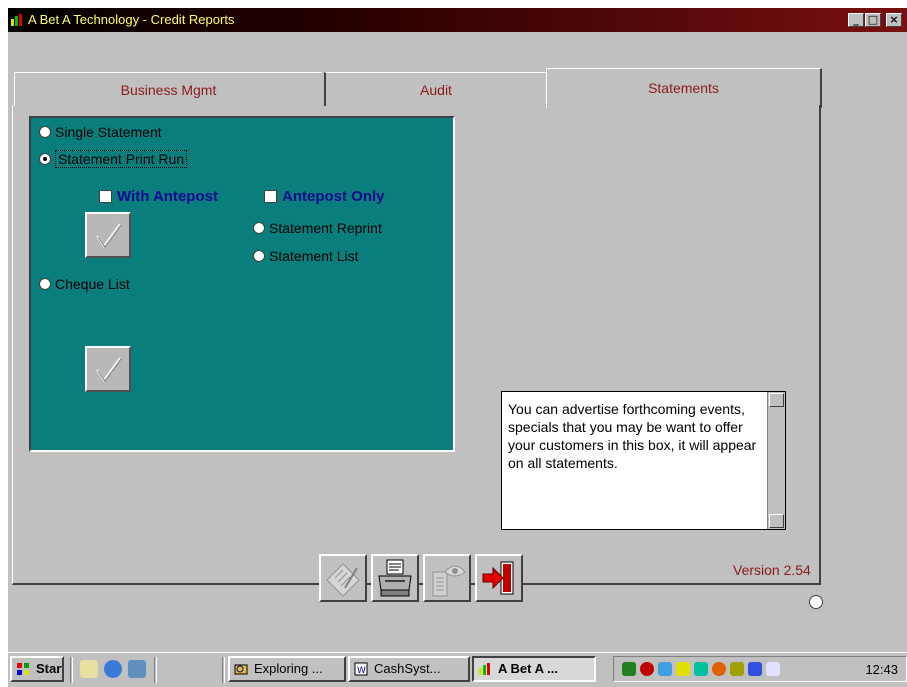 The height and width of the screenshot is (687, 907). I want to click on start-label: Start, so click(50, 668).